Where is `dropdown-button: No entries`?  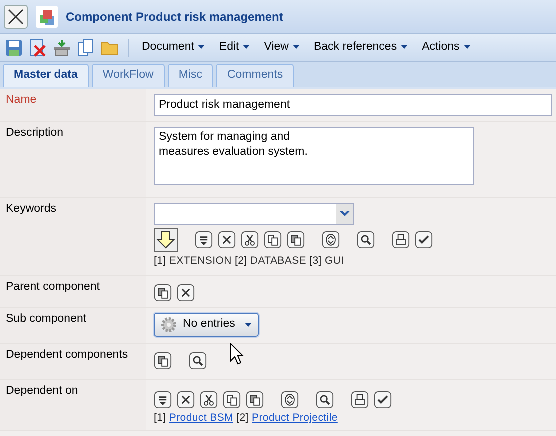 dropdown-button: No entries is located at coordinates (207, 325).